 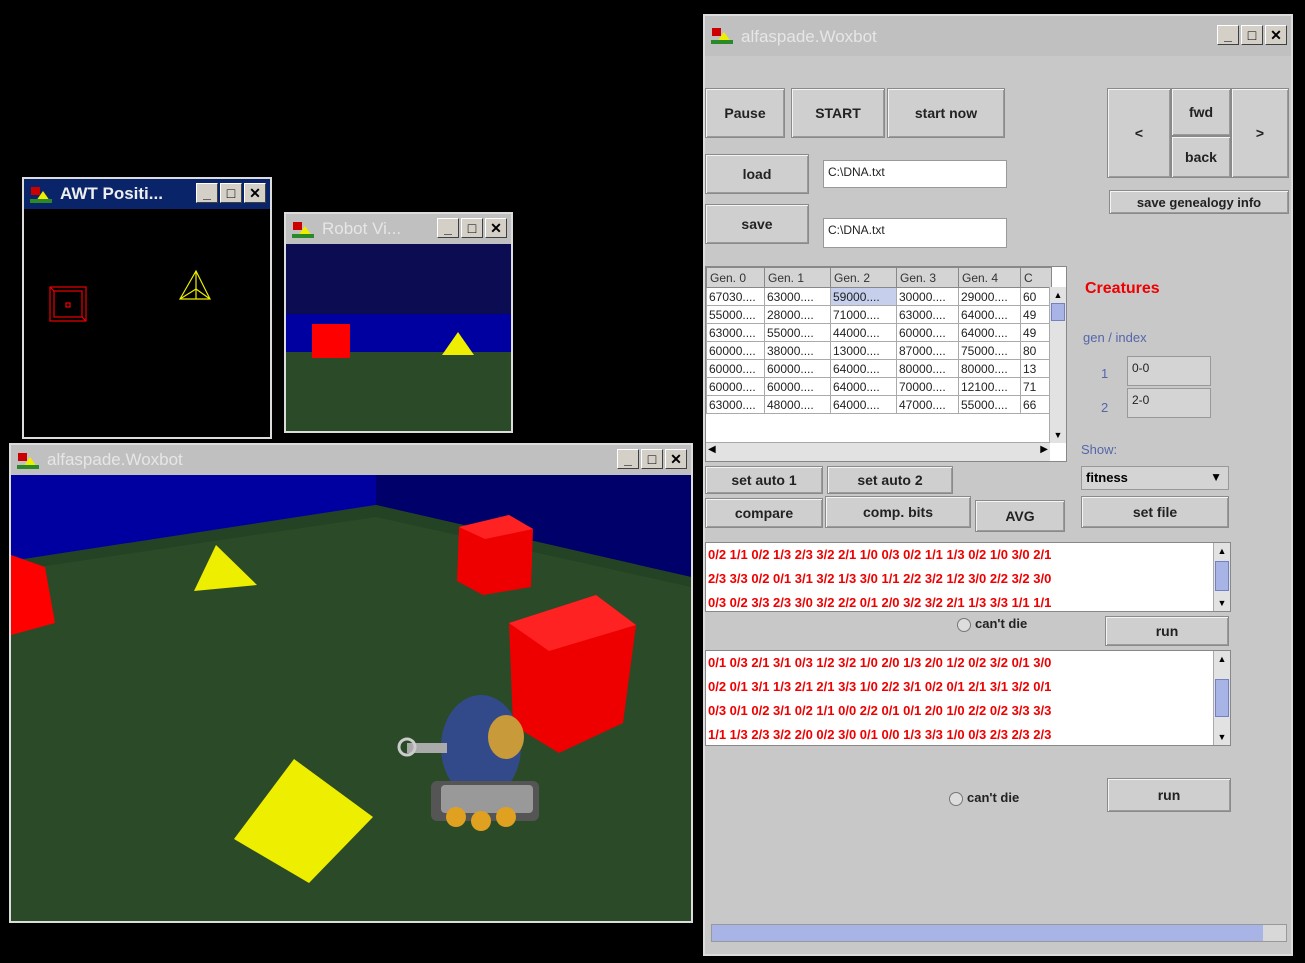 What do you see at coordinates (838, 113) in the screenshot?
I see `start-button: START` at bounding box center [838, 113].